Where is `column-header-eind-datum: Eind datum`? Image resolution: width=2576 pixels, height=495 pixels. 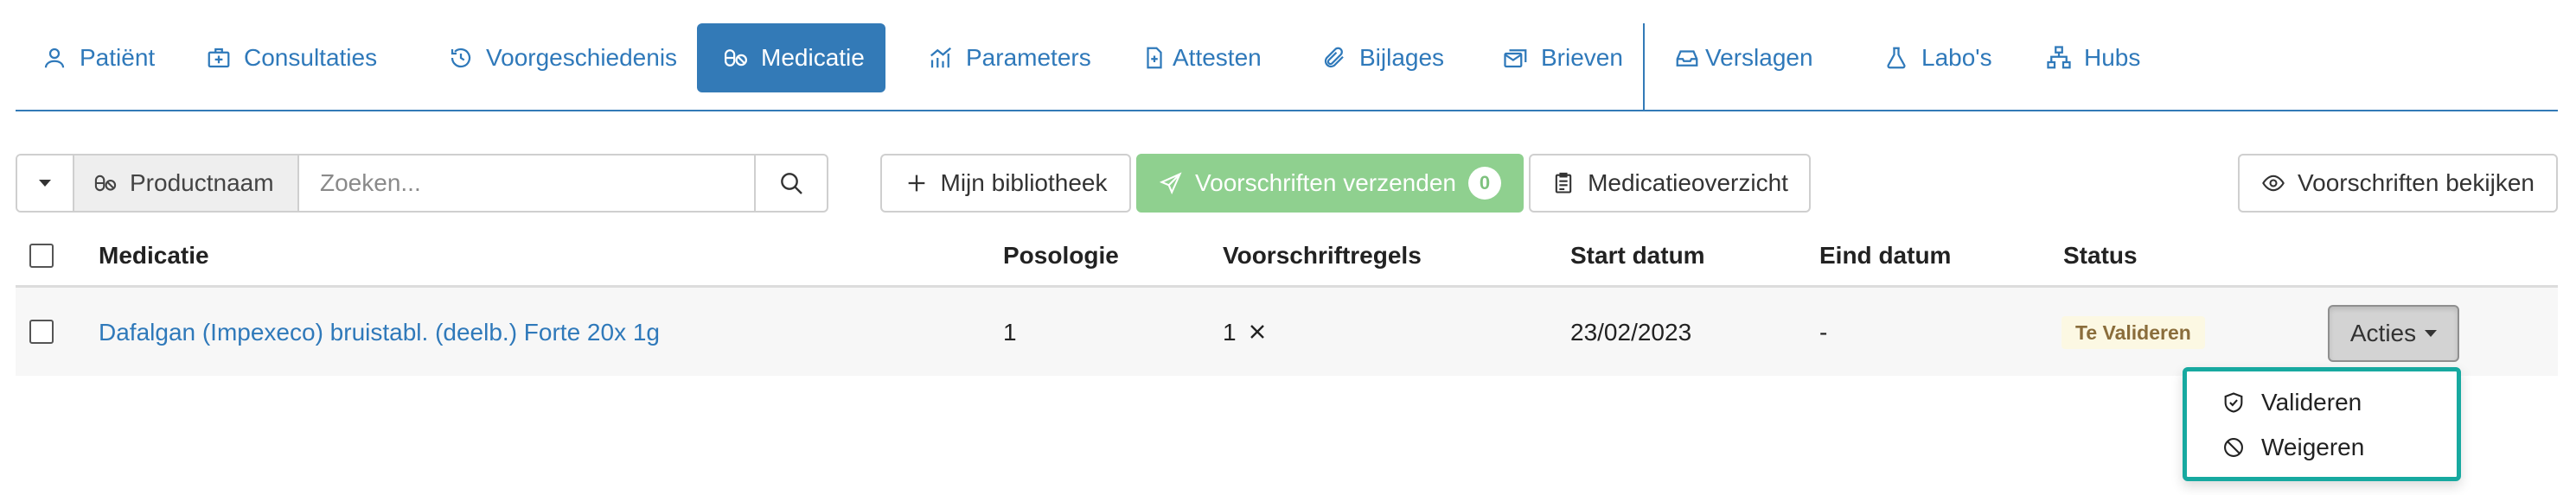
column-header-eind-datum: Eind datum is located at coordinates (1885, 256).